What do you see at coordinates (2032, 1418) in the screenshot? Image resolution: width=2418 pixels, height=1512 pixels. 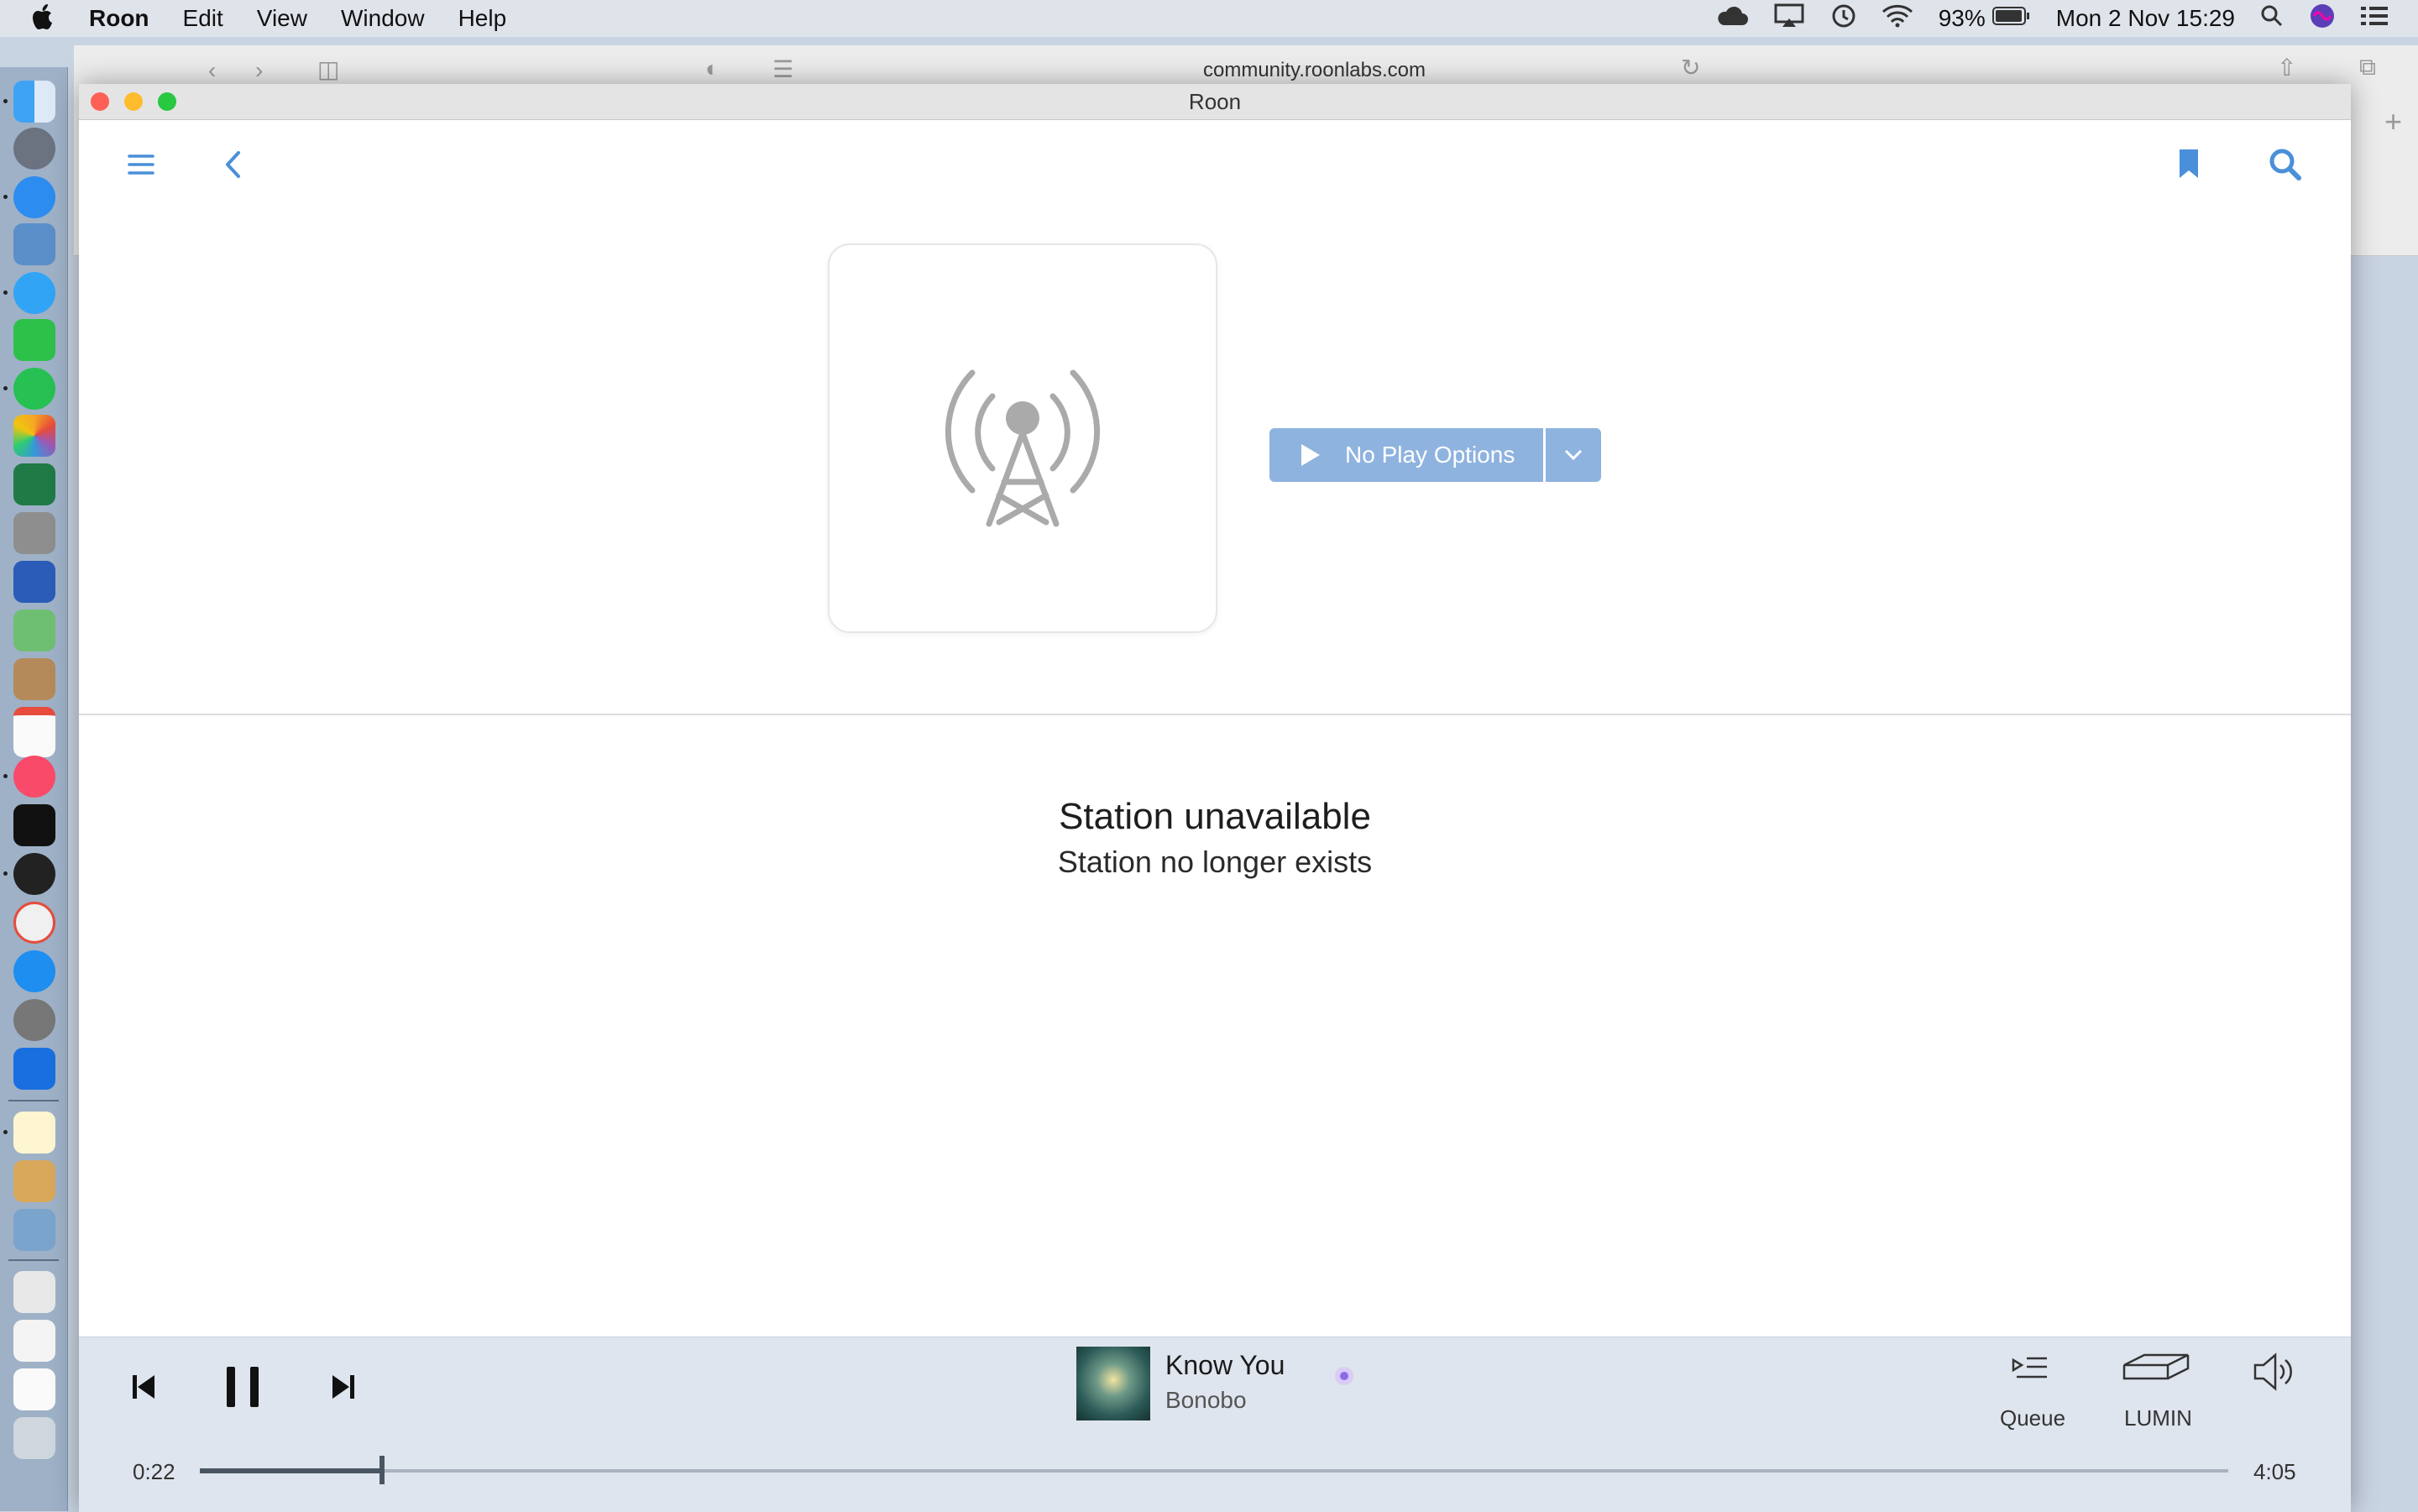 I see `queue-label: Queue` at bounding box center [2032, 1418].